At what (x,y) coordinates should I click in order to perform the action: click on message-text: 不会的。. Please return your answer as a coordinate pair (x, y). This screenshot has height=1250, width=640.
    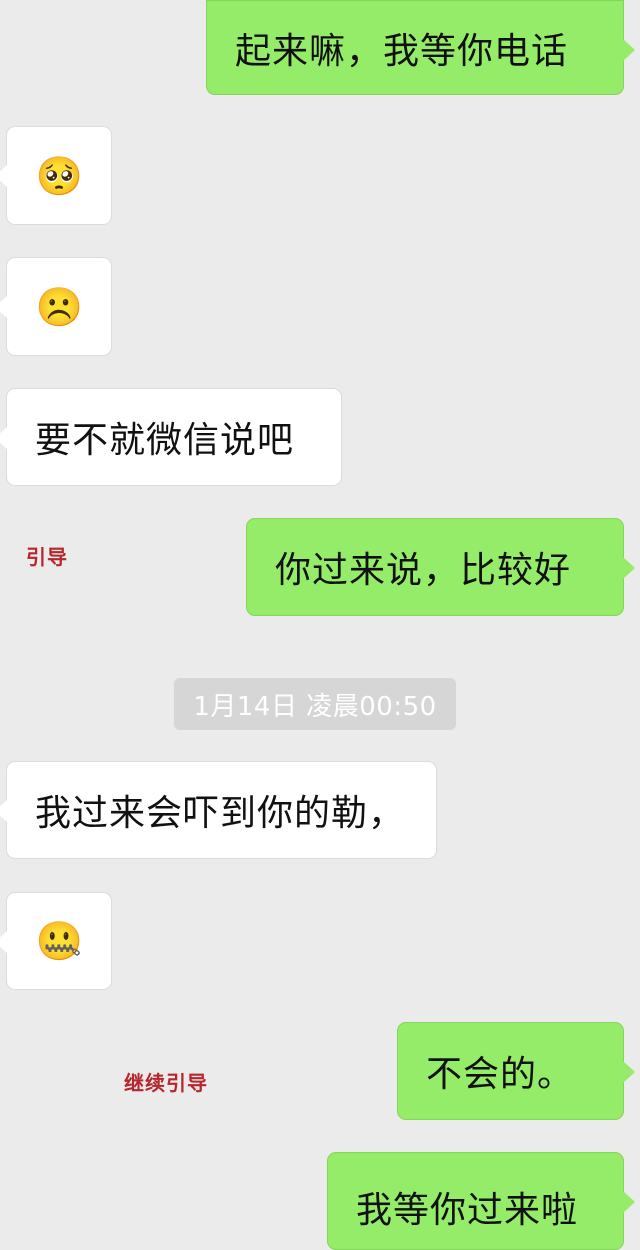
    Looking at the image, I should click on (500, 1074).